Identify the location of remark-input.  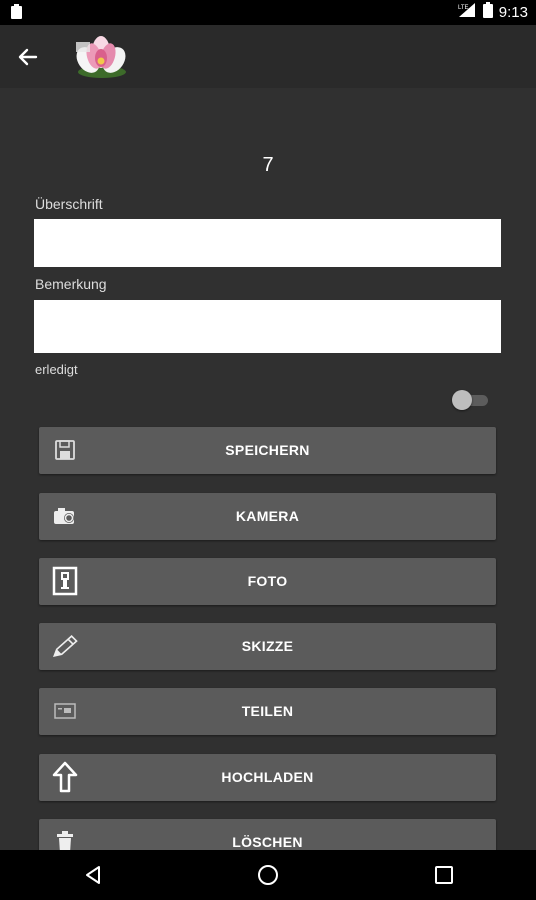
(267, 326).